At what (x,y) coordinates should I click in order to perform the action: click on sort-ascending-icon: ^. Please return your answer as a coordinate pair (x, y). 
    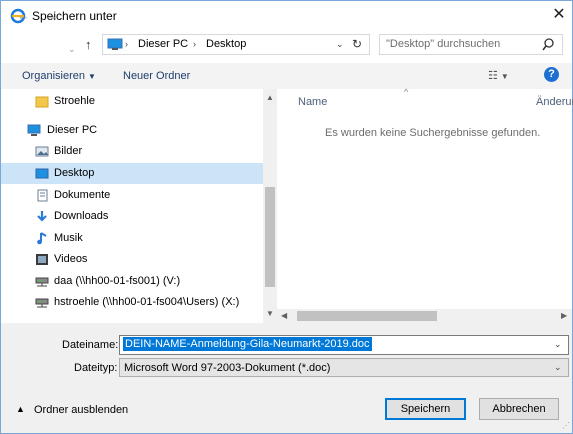
    Looking at the image, I should click on (406, 92).